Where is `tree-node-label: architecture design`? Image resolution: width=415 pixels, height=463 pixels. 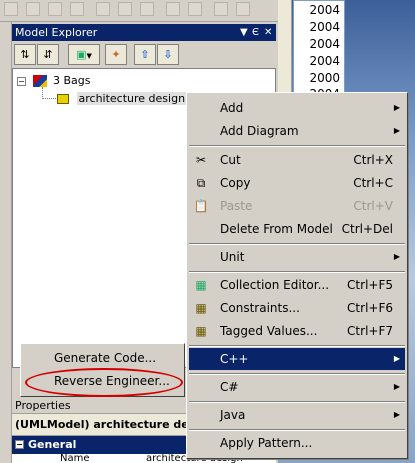
tree-node-label: architecture design is located at coordinates (132, 98).